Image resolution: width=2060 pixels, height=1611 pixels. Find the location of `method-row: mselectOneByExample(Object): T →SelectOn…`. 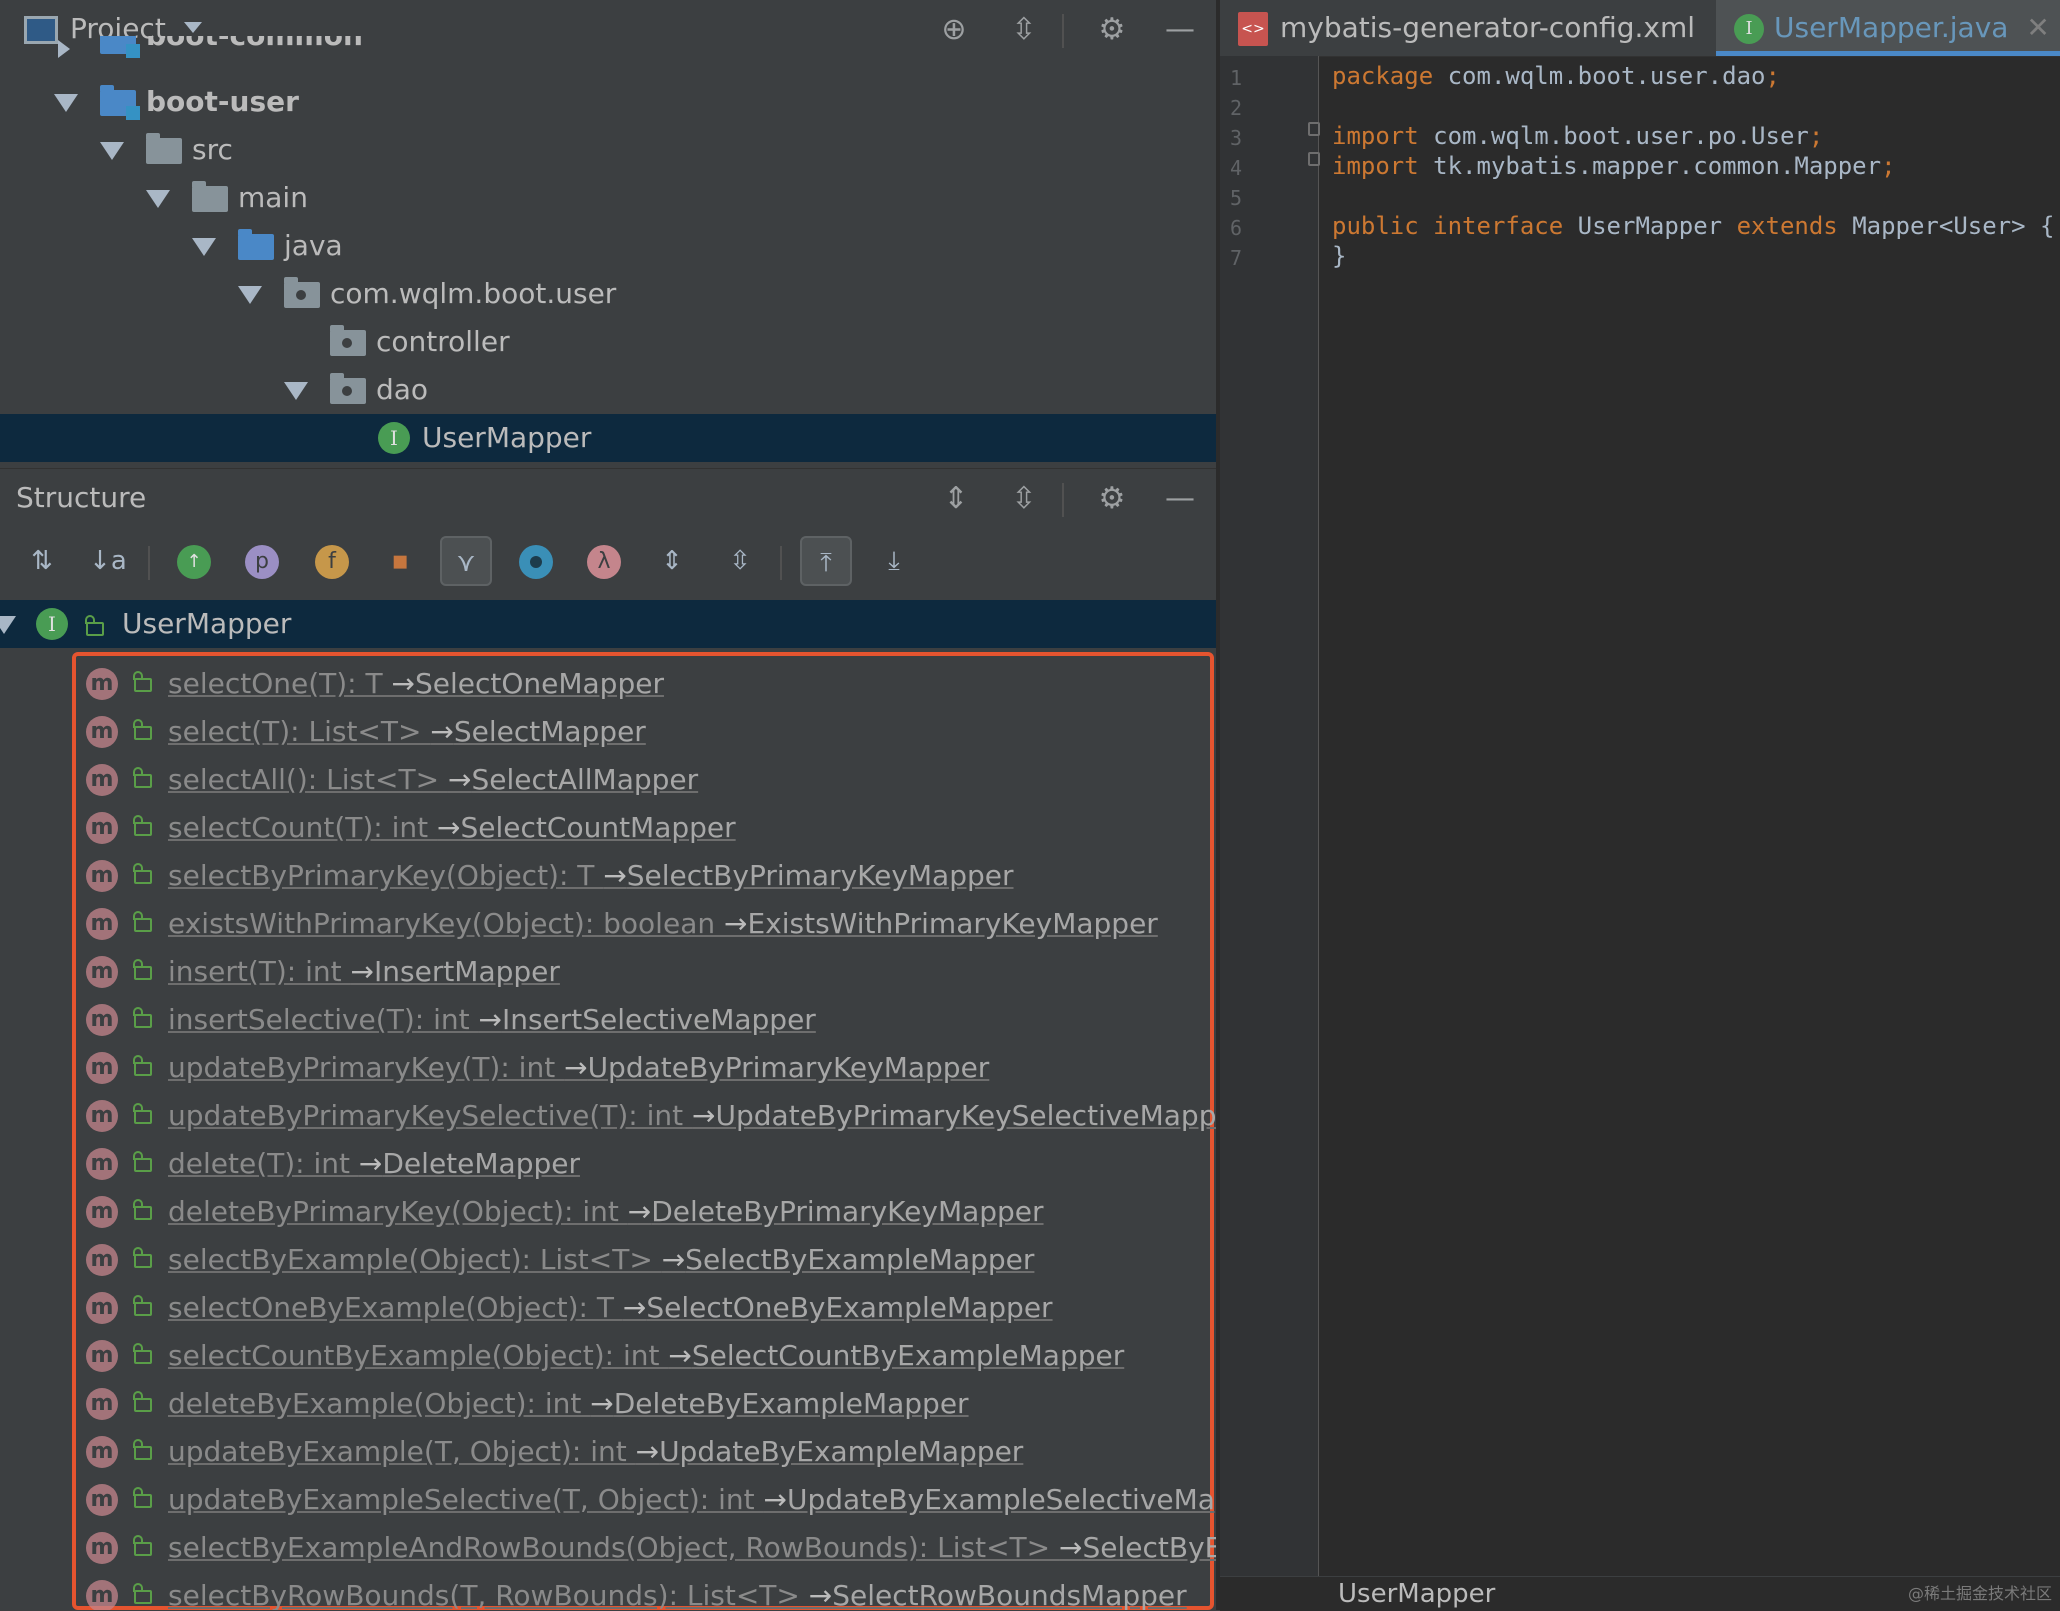

method-row: mselectOneByExample(Object): T →SelectOn… is located at coordinates (646, 1308).